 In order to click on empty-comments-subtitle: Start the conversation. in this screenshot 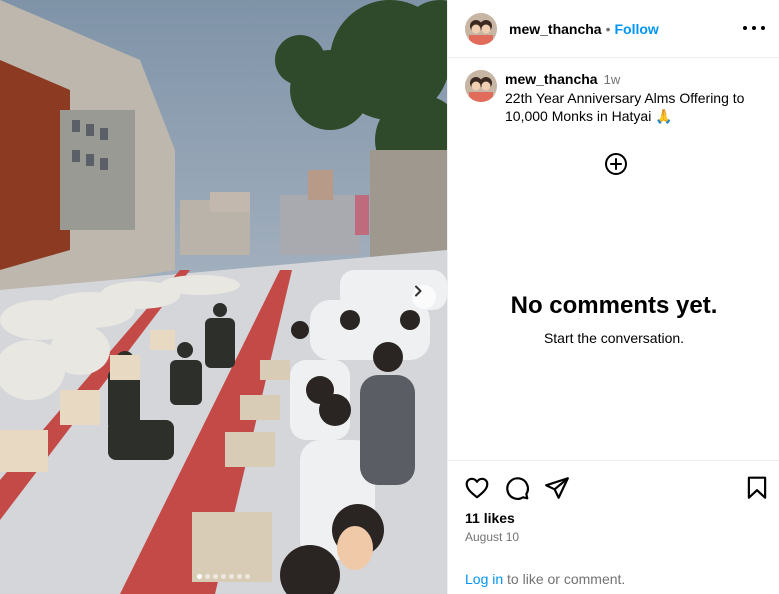, I will do `click(614, 338)`.